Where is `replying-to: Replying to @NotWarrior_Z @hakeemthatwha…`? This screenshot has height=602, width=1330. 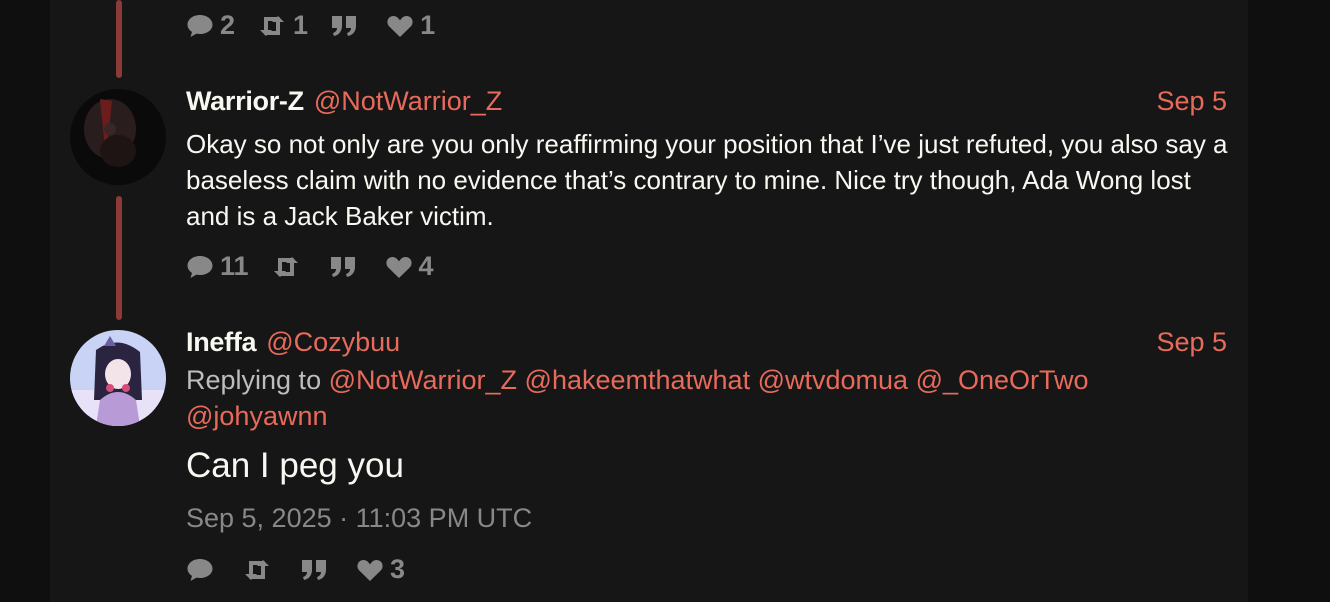 replying-to: Replying to @NotWarrior_Z @hakeemthatwha… is located at coordinates (686, 398).